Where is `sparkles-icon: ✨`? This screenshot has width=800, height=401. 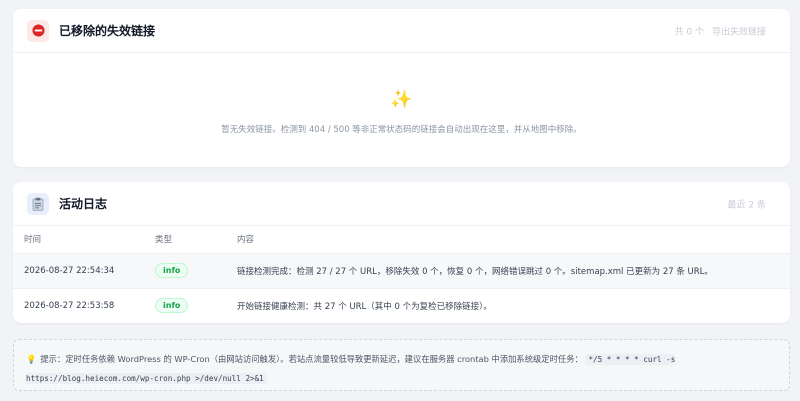 sparkles-icon: ✨ is located at coordinates (401, 99).